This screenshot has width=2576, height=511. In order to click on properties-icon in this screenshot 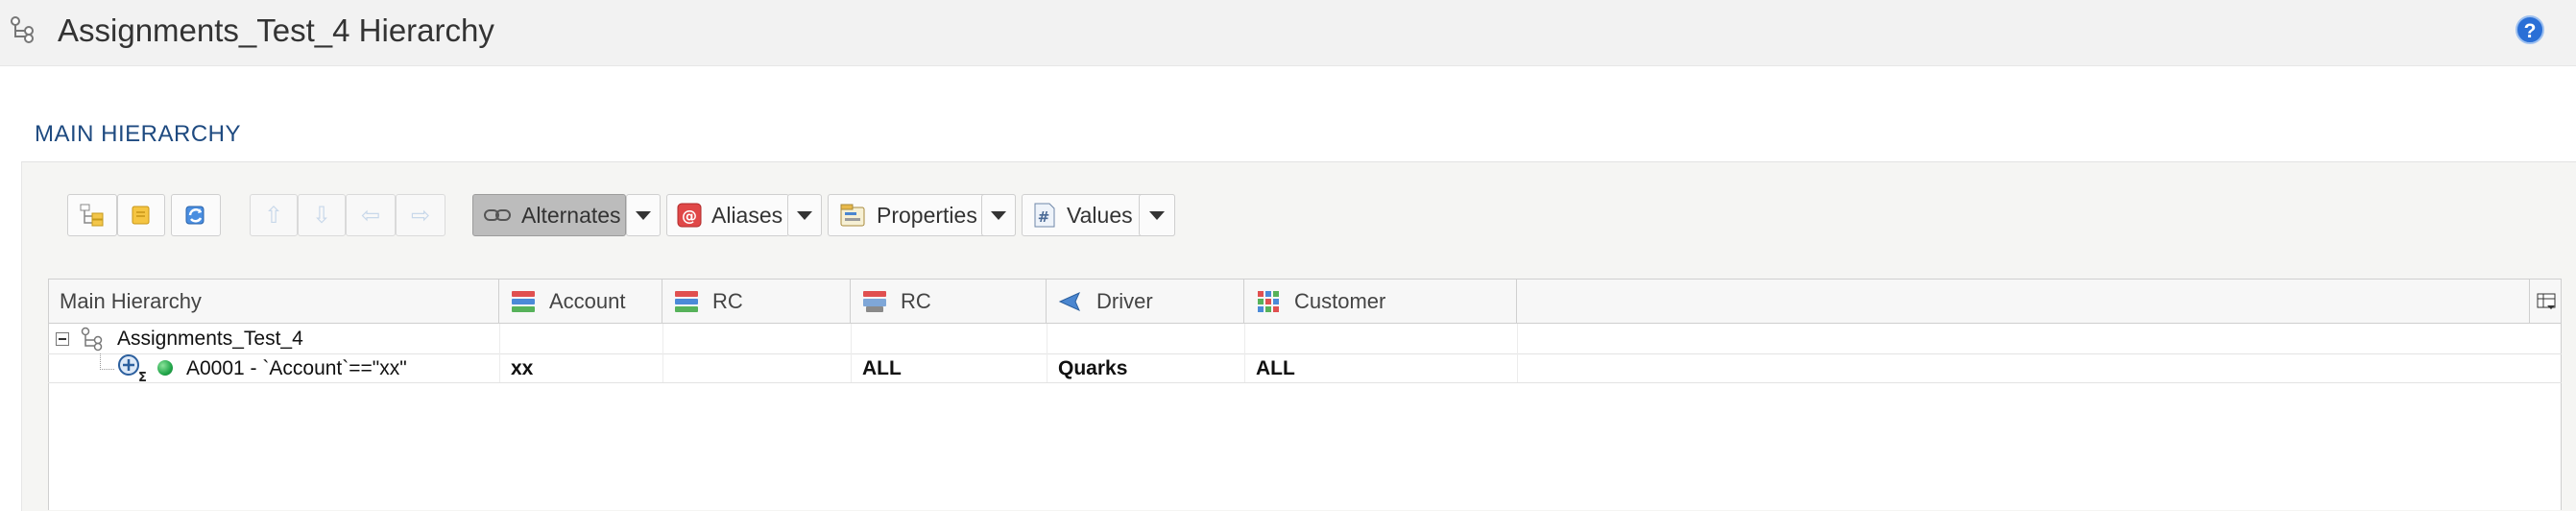, I will do `click(852, 215)`.